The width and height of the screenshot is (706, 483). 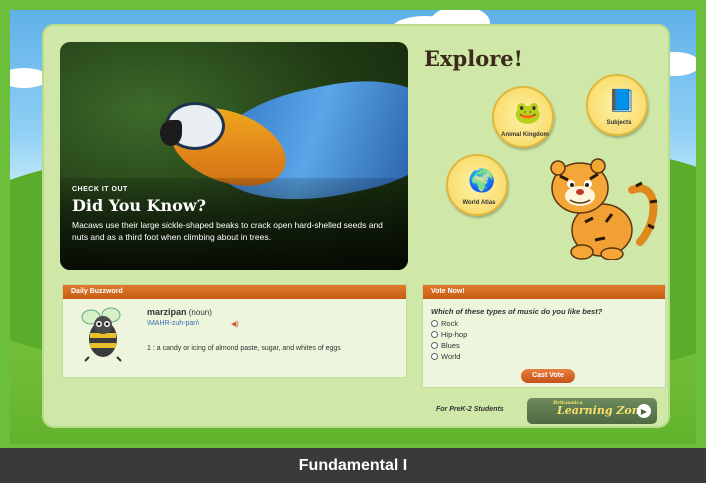 I want to click on cast-vote-button: Cast Vote, so click(x=548, y=376).